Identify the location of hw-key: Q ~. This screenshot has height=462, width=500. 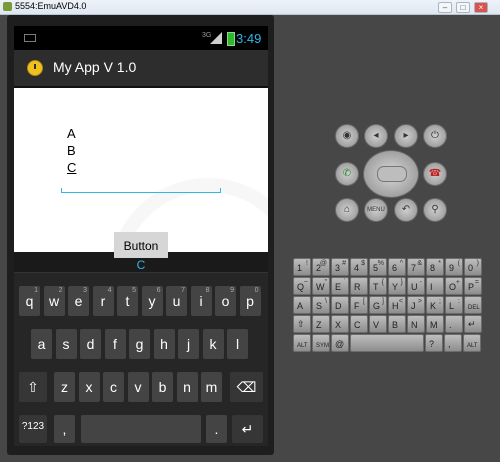
(302, 286).